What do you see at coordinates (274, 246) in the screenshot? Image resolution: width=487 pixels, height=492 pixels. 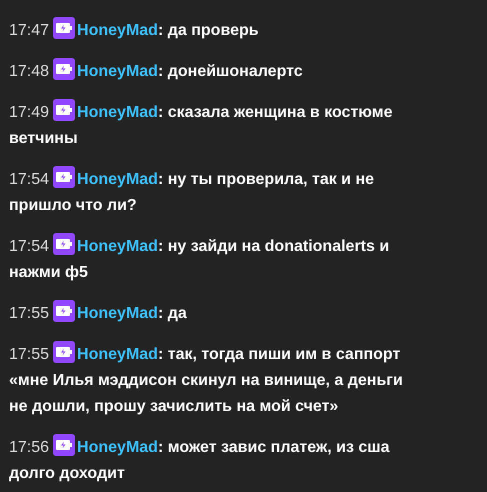 I see `message-text: : ну зайди на donationalerts и` at bounding box center [274, 246].